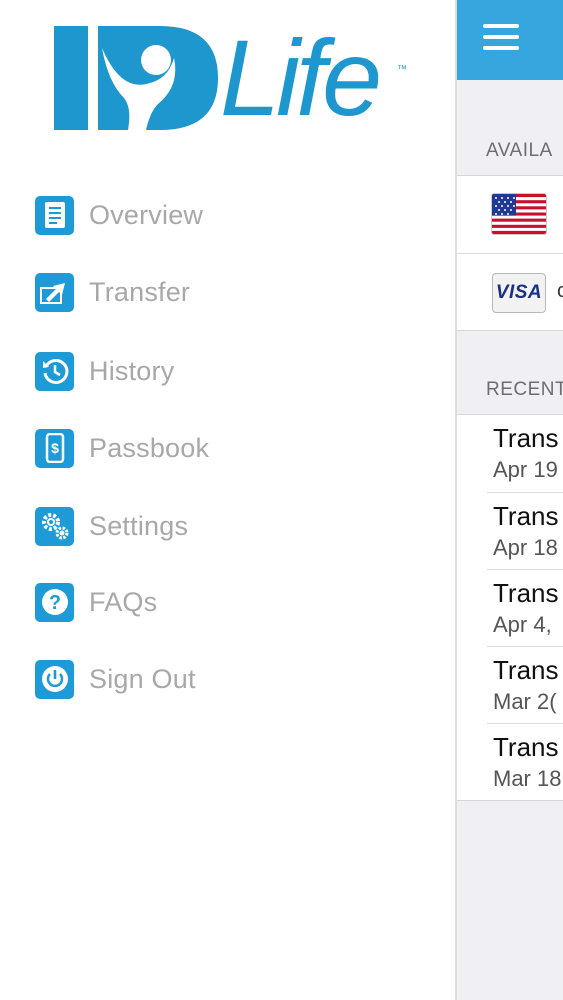 The height and width of the screenshot is (1000, 563). Describe the element at coordinates (519, 293) in the screenshot. I see `visa-card-icon: VISA` at that location.